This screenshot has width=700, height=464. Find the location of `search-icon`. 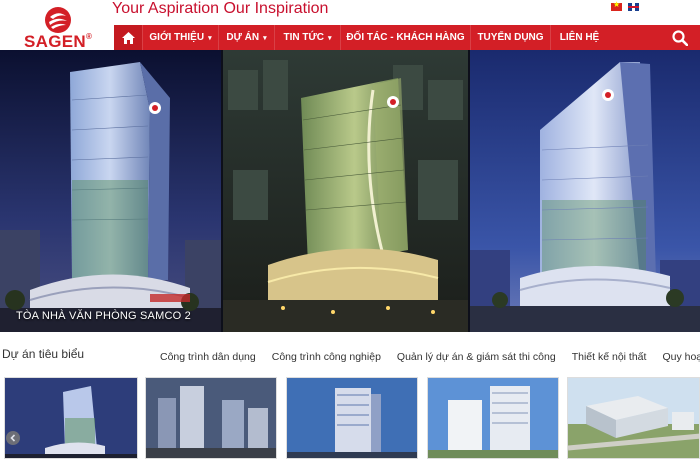

search-icon is located at coordinates (680, 37).